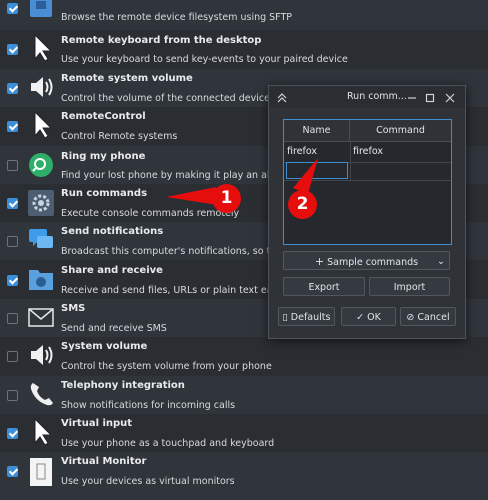  Describe the element at coordinates (73, 308) in the screenshot. I see `plugin-title: SMS` at that location.